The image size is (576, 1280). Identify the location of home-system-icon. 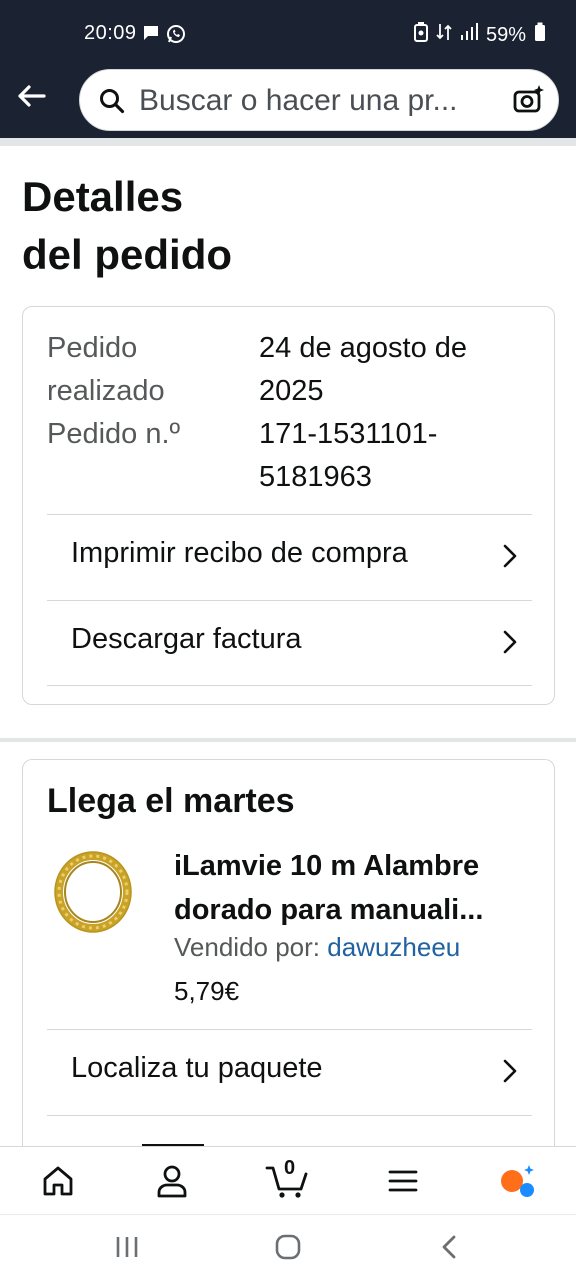
(288, 1249).